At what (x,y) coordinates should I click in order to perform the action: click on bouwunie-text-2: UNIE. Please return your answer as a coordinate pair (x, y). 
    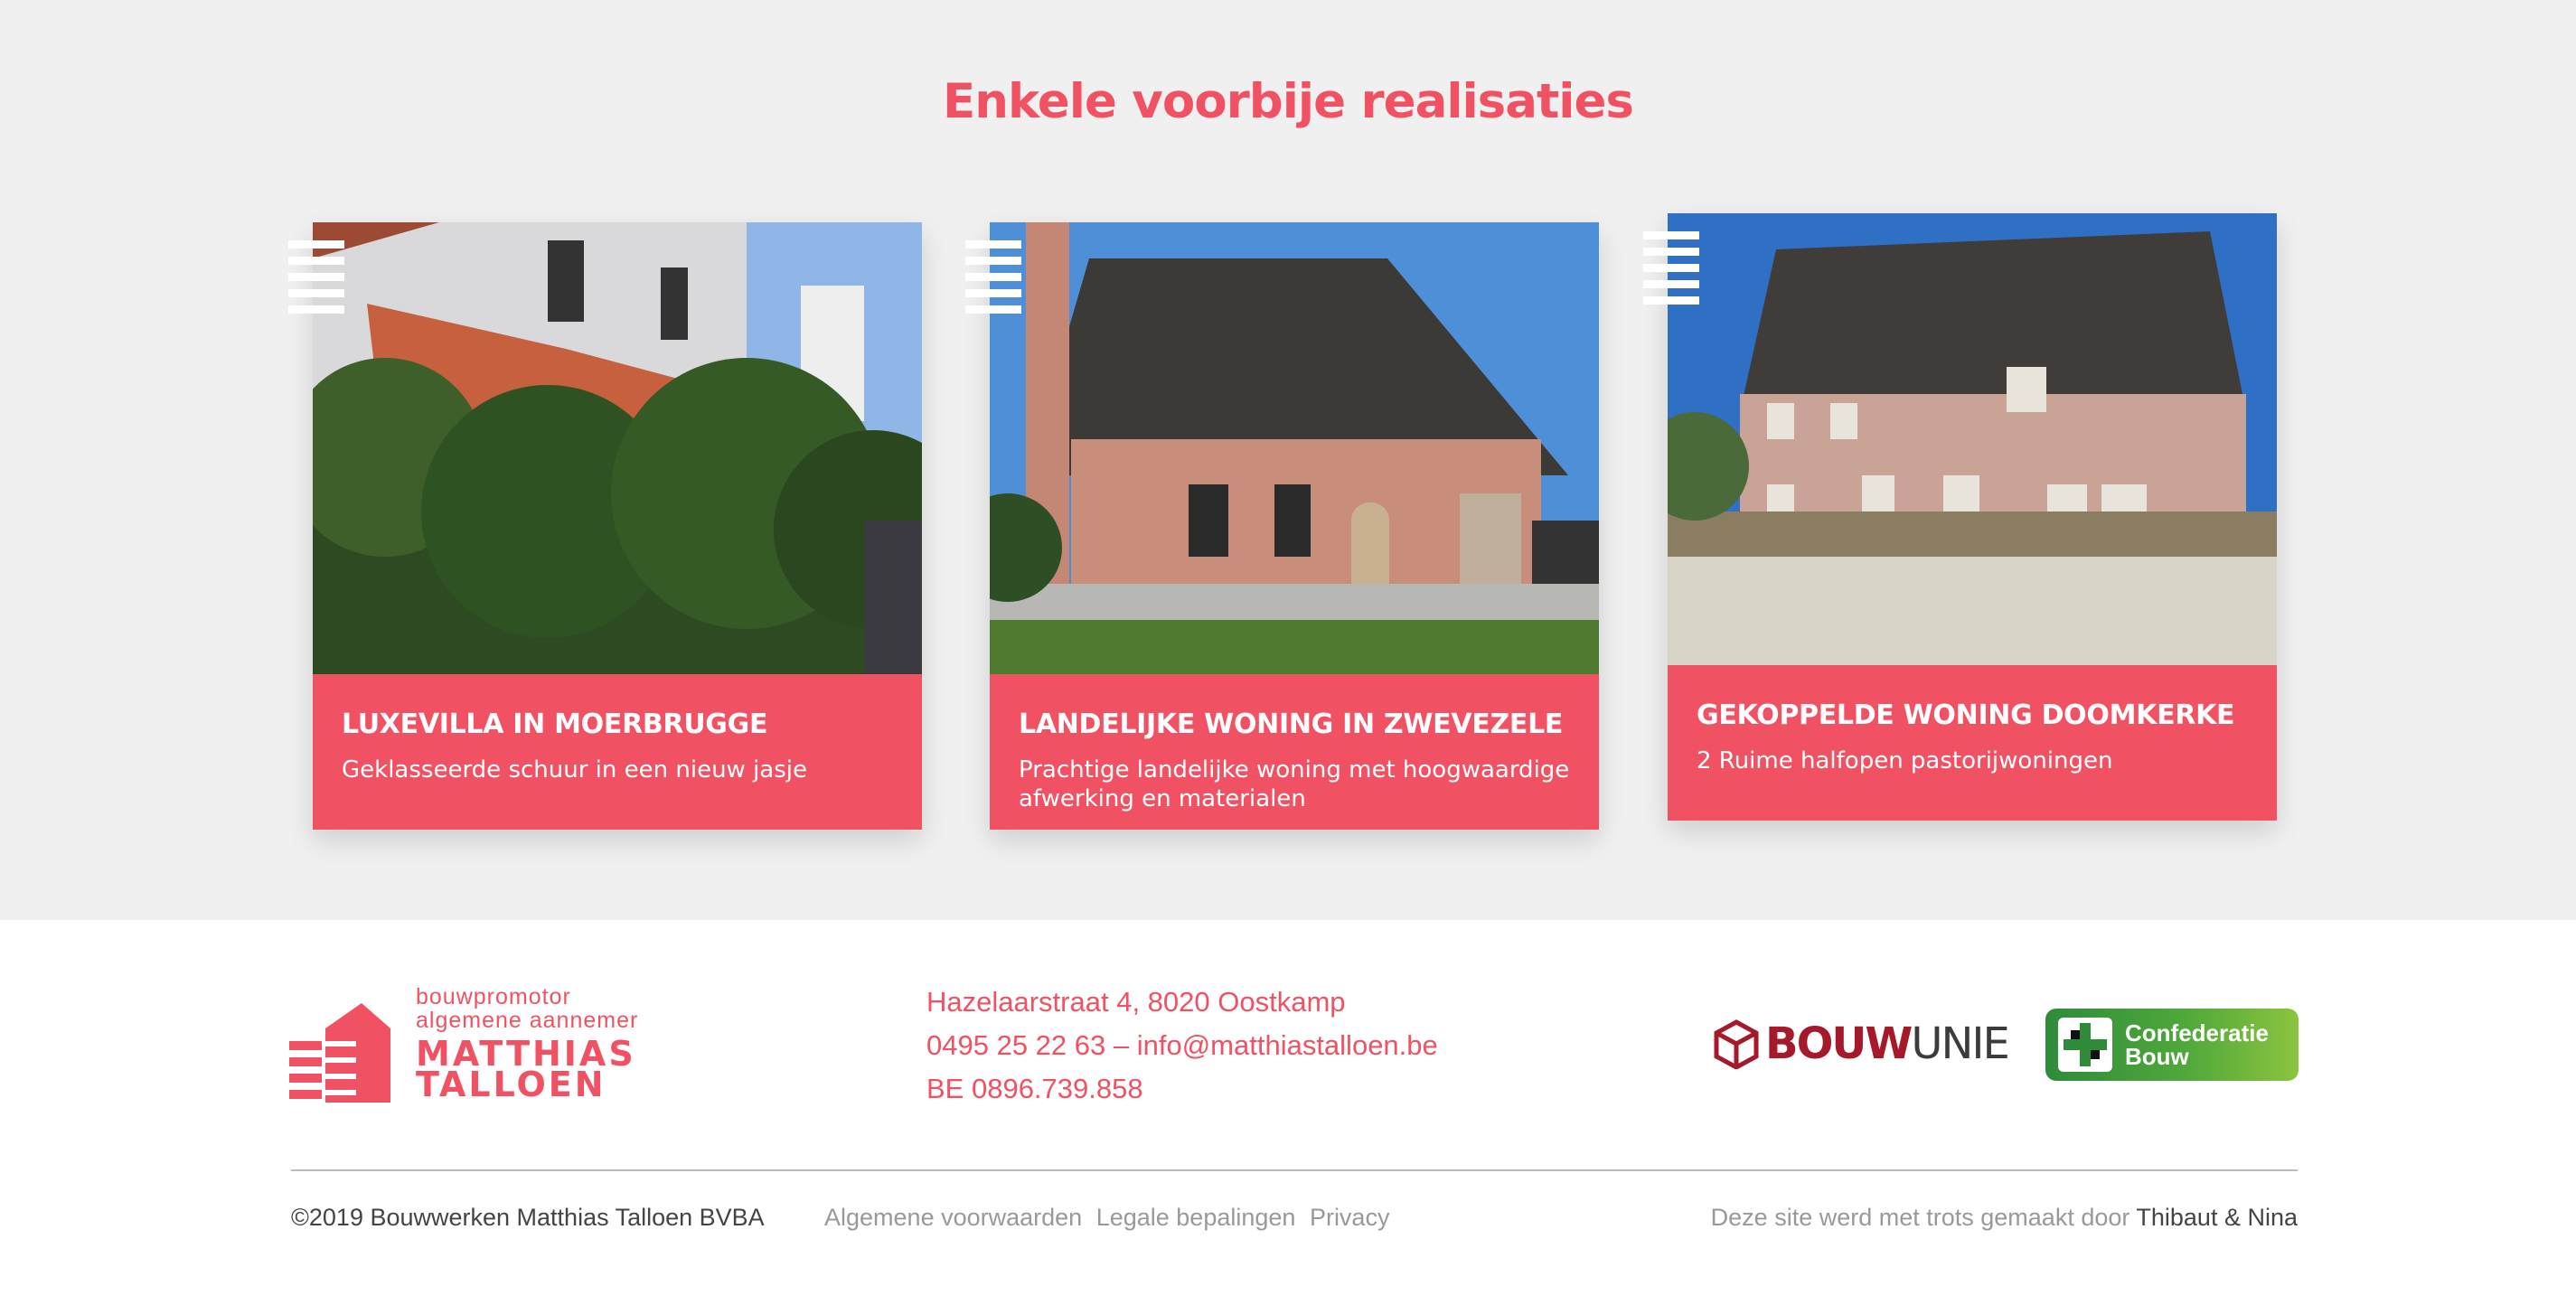
    Looking at the image, I should click on (1960, 1044).